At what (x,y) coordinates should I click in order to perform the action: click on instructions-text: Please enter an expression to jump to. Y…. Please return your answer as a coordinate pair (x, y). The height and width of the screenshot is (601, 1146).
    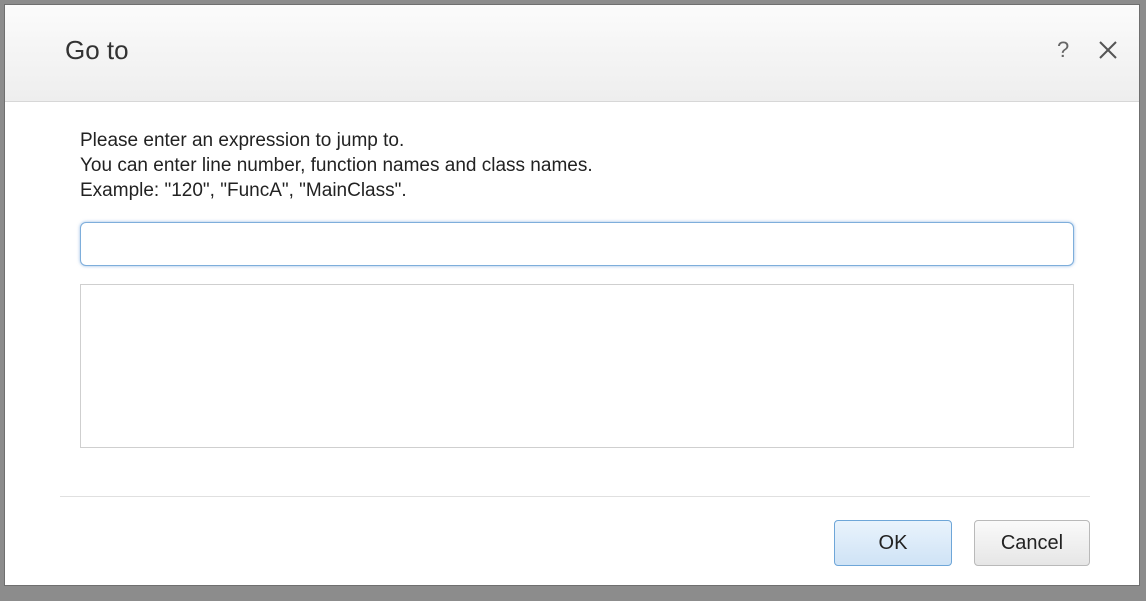
    Looking at the image, I should click on (336, 165).